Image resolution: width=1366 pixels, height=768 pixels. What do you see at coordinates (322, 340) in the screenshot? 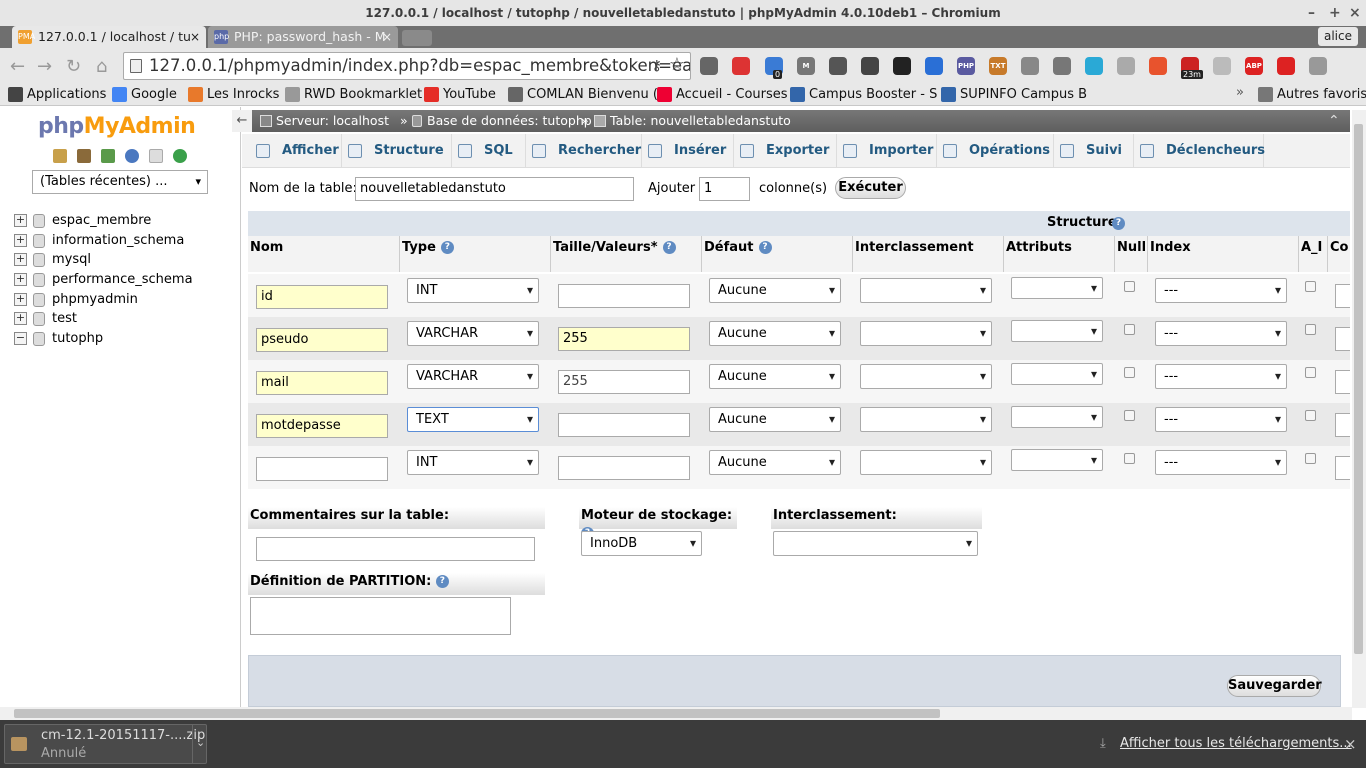
I see `column-name-input: pseudo` at bounding box center [322, 340].